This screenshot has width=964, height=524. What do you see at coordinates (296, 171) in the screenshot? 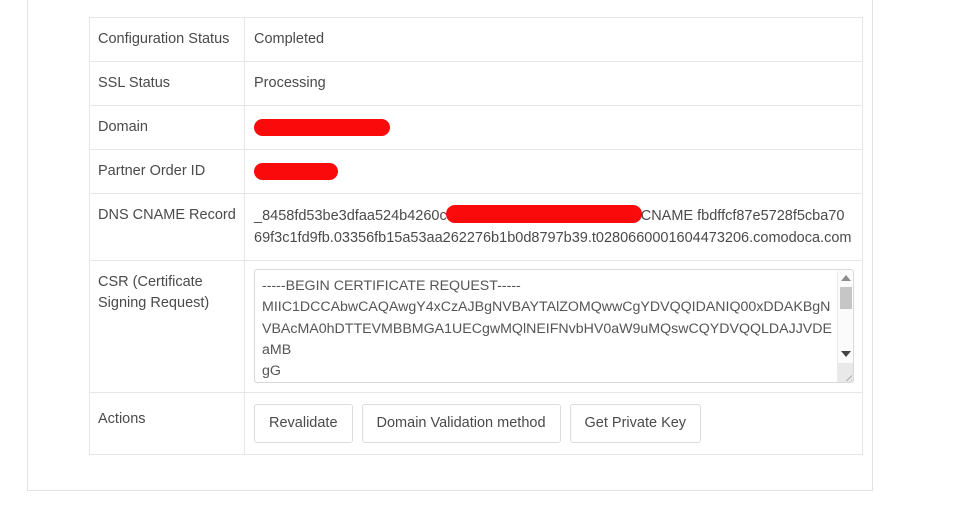
I see `redaction-bar-partner-order-id` at bounding box center [296, 171].